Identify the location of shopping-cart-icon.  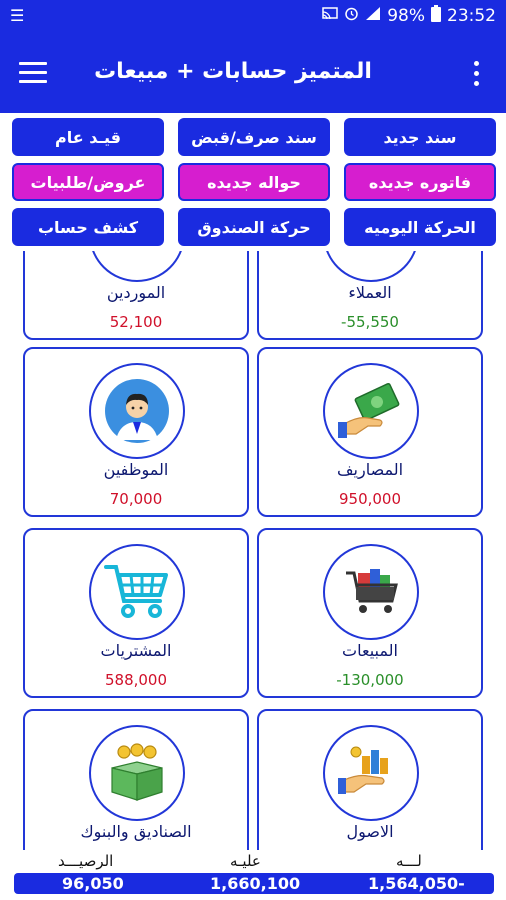
(137, 592).